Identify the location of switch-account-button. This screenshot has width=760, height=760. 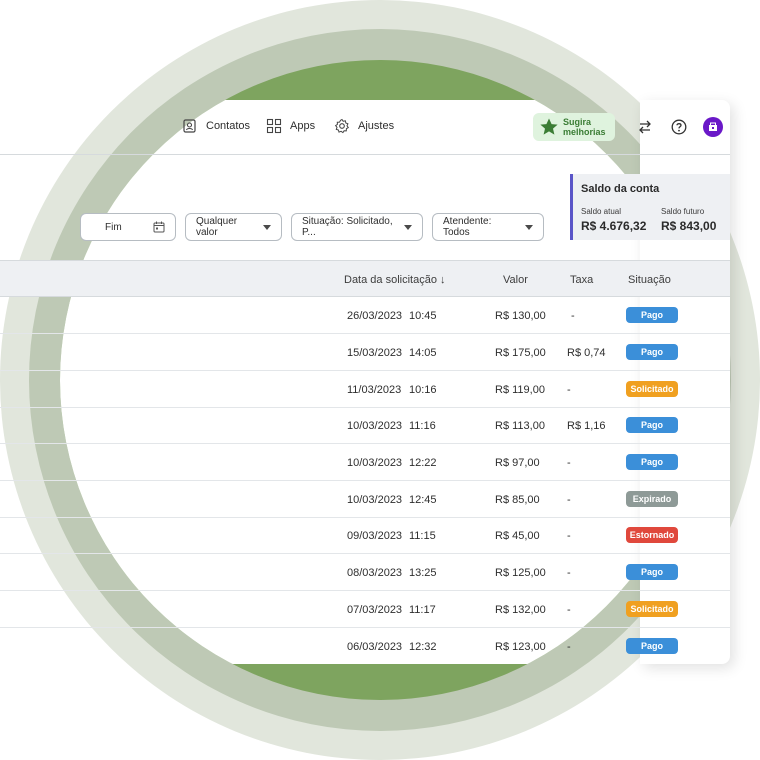
(645, 127).